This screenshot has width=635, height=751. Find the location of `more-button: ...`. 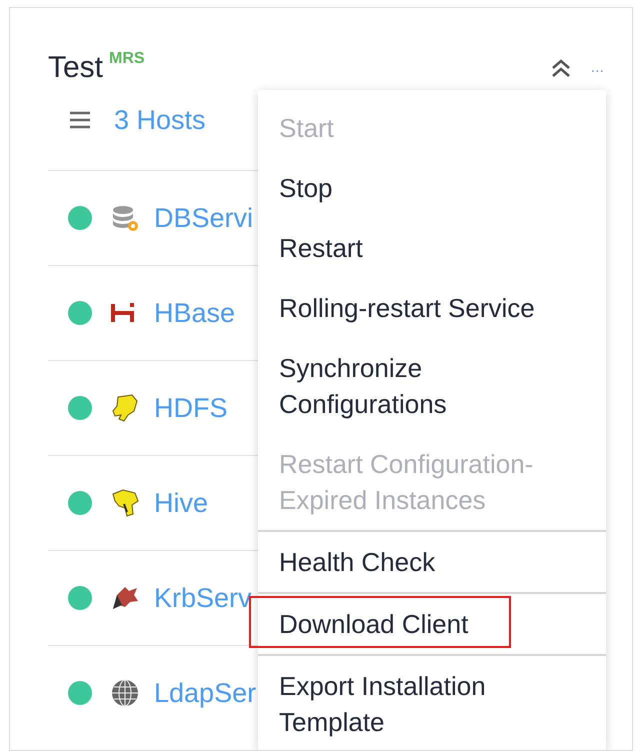

more-button: ... is located at coordinates (597, 68).